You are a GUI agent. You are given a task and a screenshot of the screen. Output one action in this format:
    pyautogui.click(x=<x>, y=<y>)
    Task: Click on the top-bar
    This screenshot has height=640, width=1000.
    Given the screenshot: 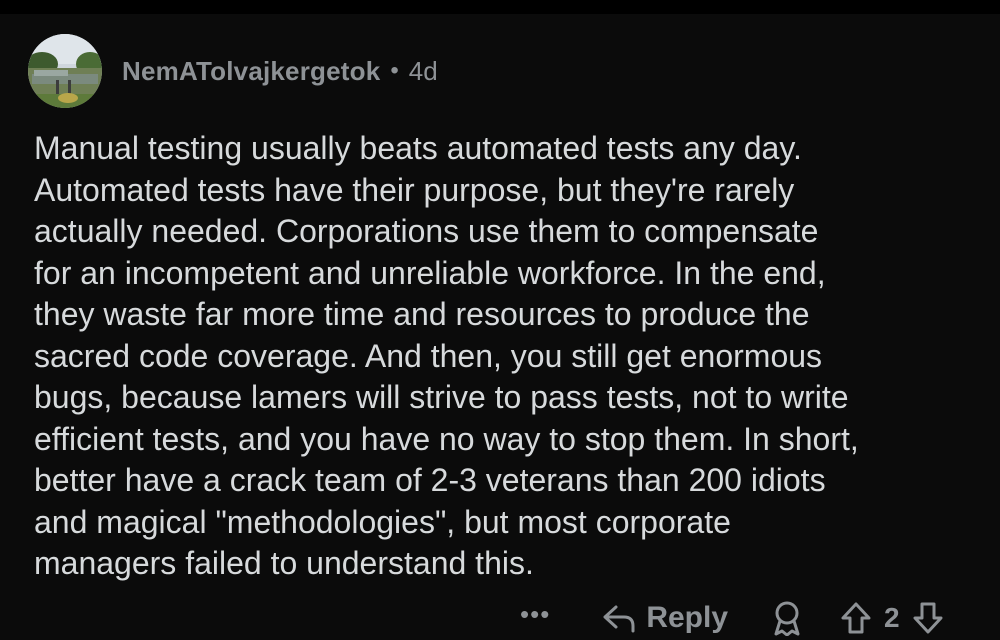 What is the action you would take?
    pyautogui.click(x=500, y=7)
    